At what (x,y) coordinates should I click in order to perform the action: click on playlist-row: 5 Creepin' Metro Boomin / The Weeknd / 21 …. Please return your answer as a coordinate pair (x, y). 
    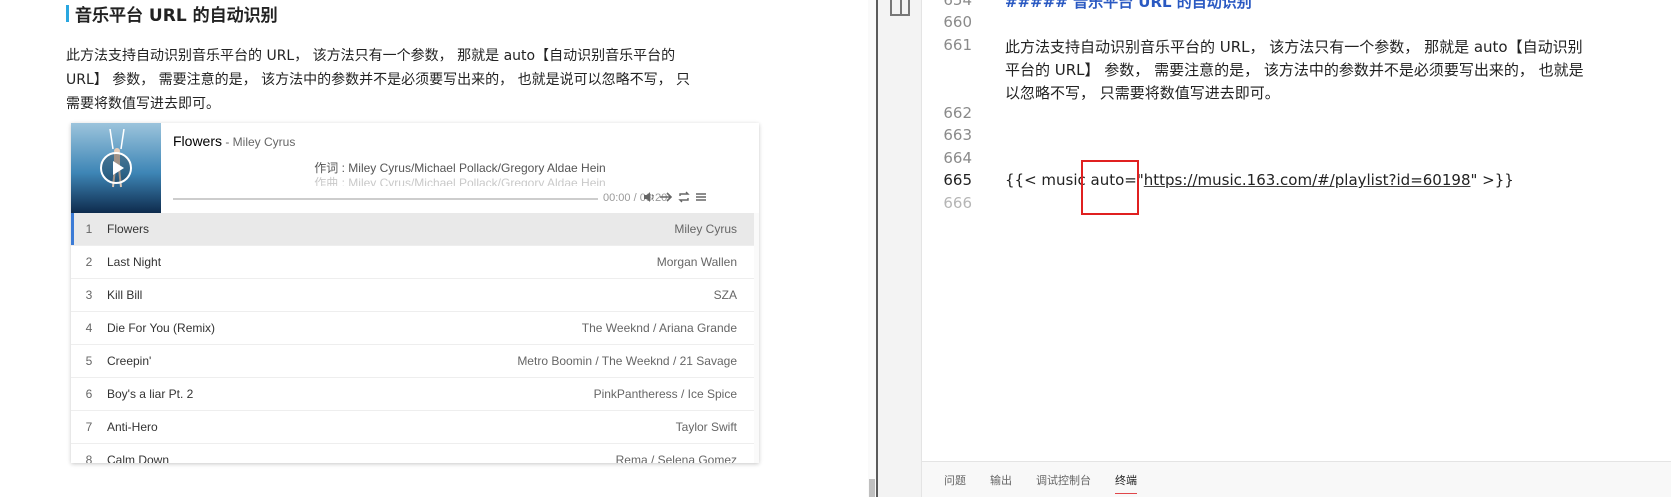
    Looking at the image, I should click on (415, 361).